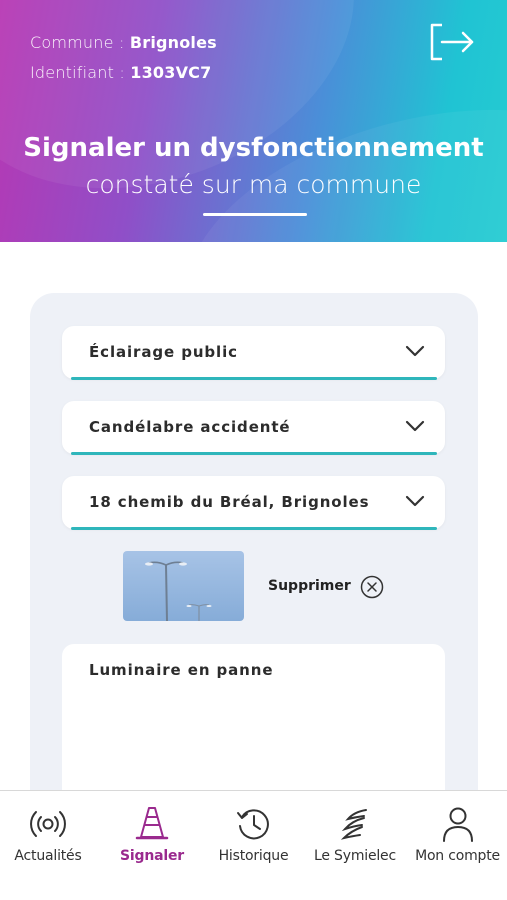  I want to click on problem-type-select: Candélabre accidenté, so click(253, 428).